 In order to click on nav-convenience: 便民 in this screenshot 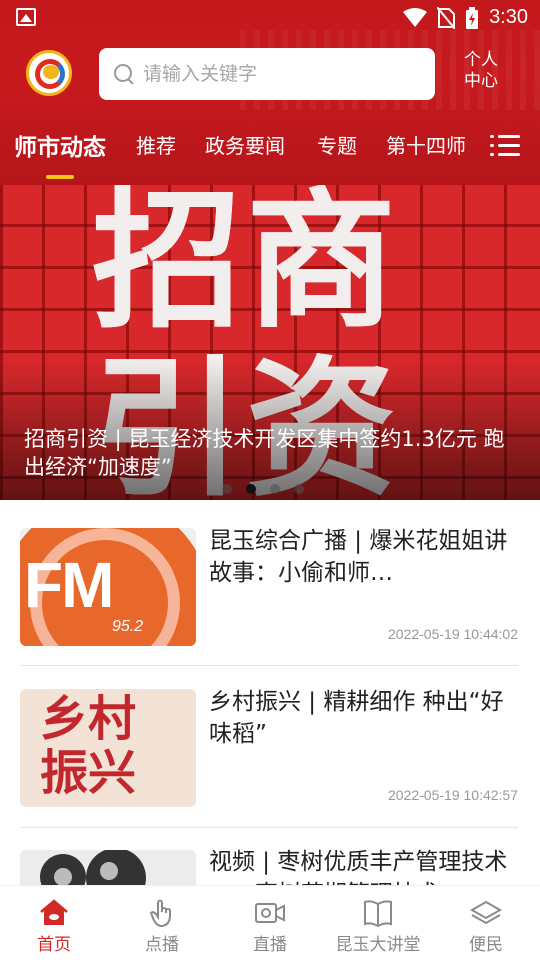, I will do `click(486, 923)`.